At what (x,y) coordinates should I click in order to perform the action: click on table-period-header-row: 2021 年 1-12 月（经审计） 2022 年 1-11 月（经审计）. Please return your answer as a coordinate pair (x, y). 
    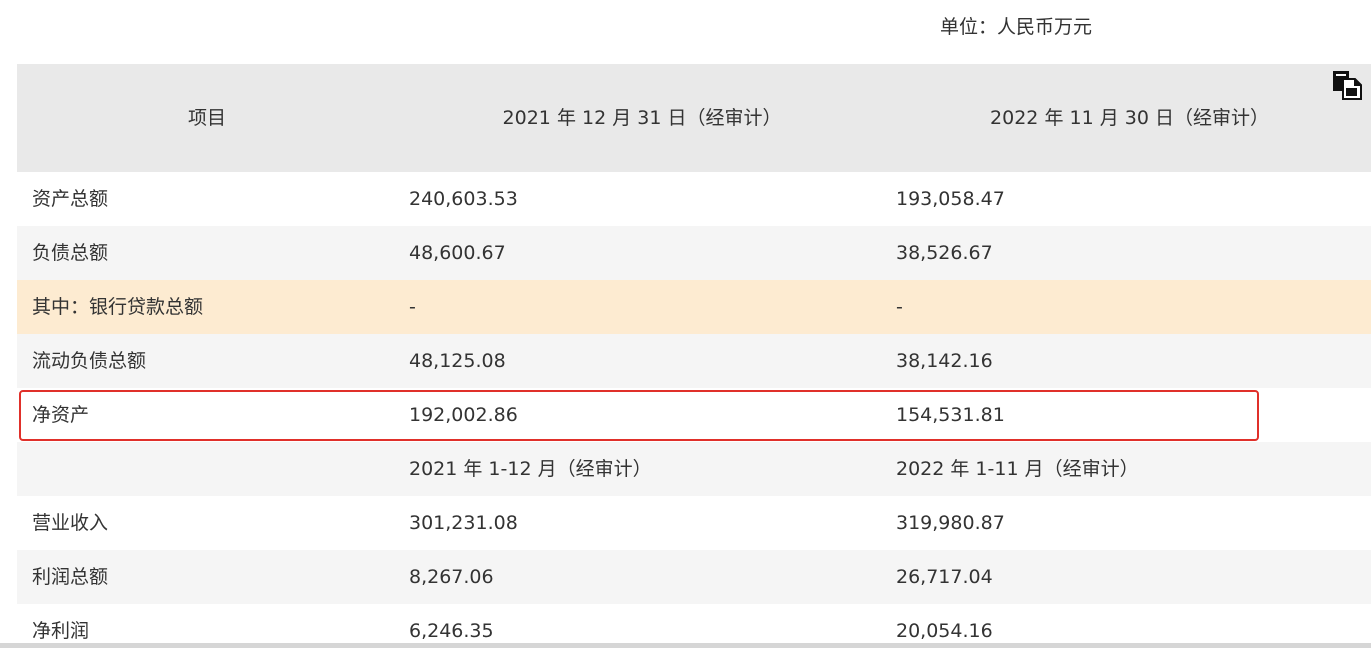
    Looking at the image, I should click on (694, 469).